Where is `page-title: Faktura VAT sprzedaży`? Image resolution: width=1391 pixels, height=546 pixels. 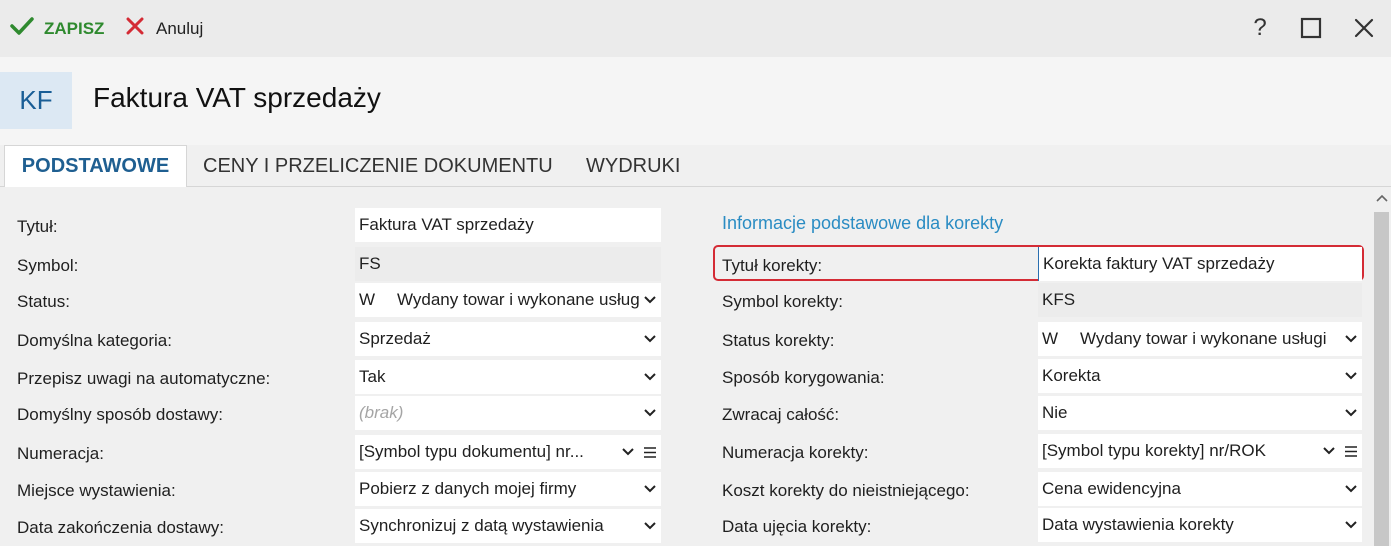
page-title: Faktura VAT sprzedaży is located at coordinates (237, 97).